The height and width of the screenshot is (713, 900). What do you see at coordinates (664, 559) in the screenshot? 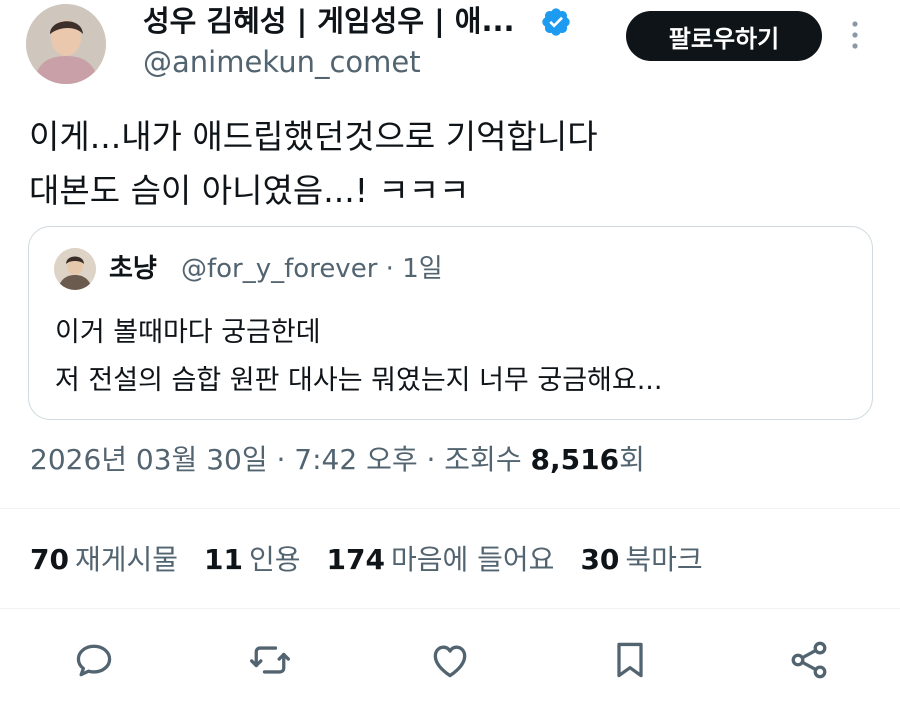
I see `bookmarks-label: 북마크` at bounding box center [664, 559].